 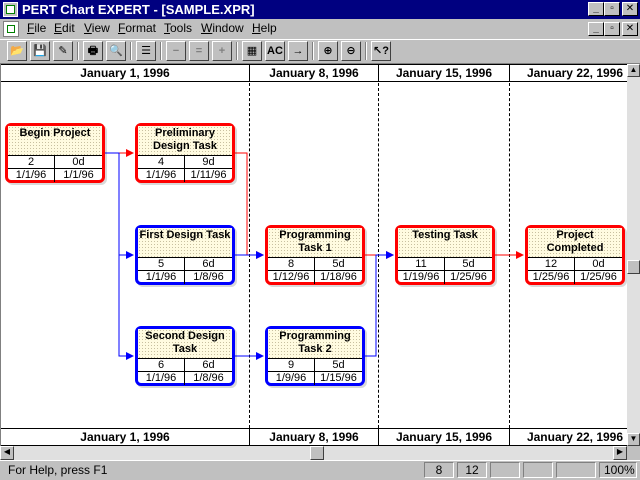 I want to click on status-field-1: 8, so click(x=439, y=470).